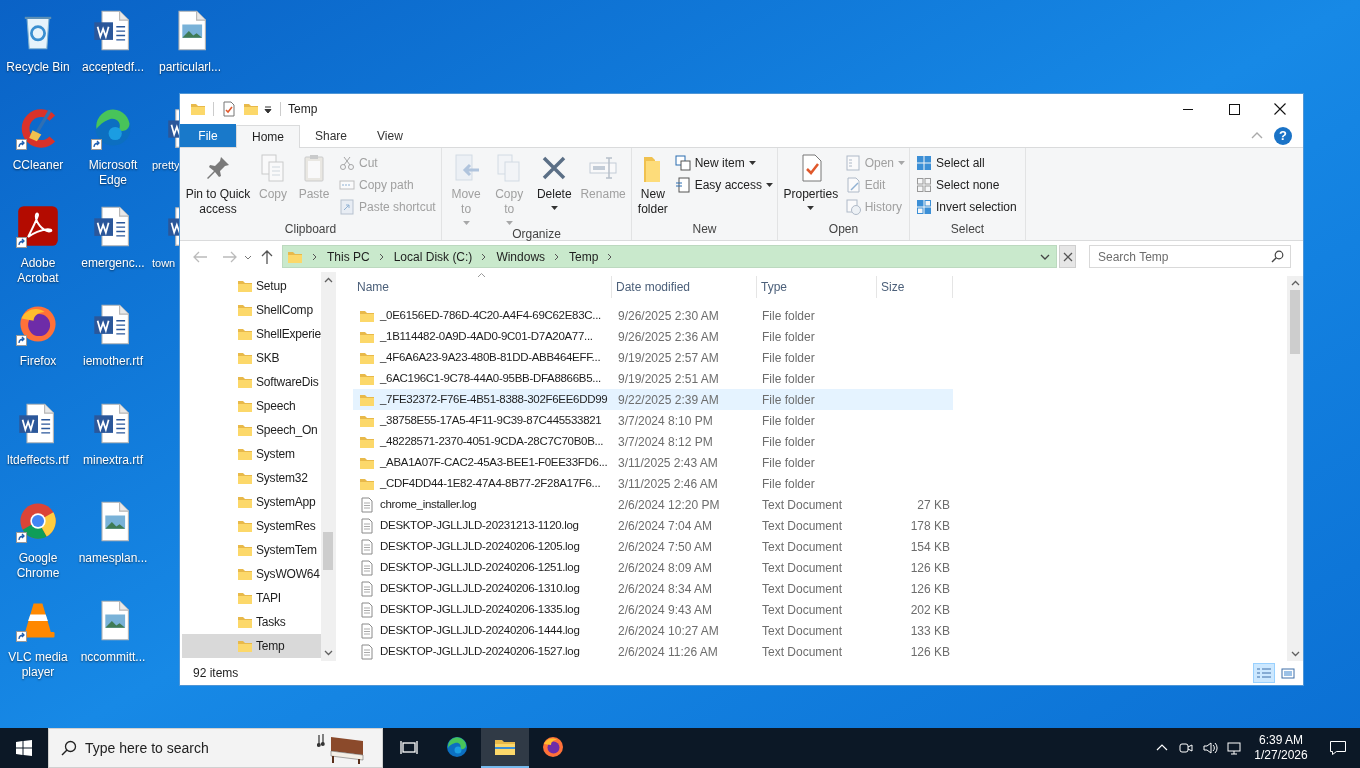  What do you see at coordinates (251, 646) in the screenshot?
I see `nav-item: Temp` at bounding box center [251, 646].